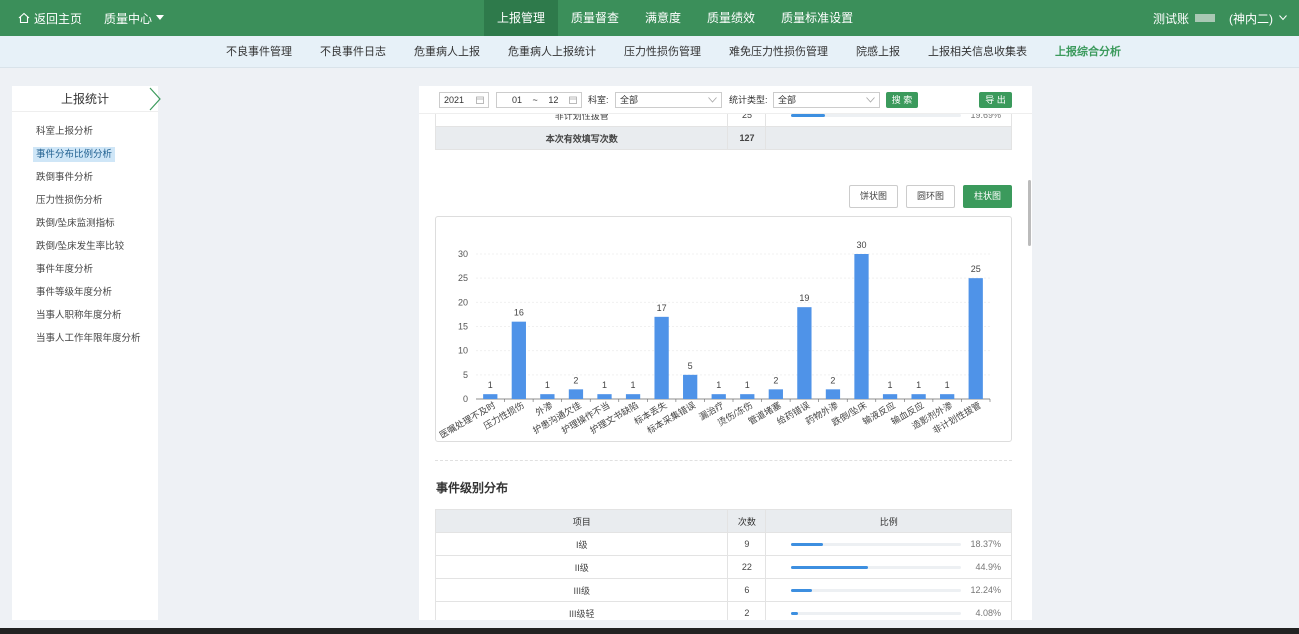 This screenshot has width=1299, height=634. I want to click on dept-label: 科室:, so click(598, 100).